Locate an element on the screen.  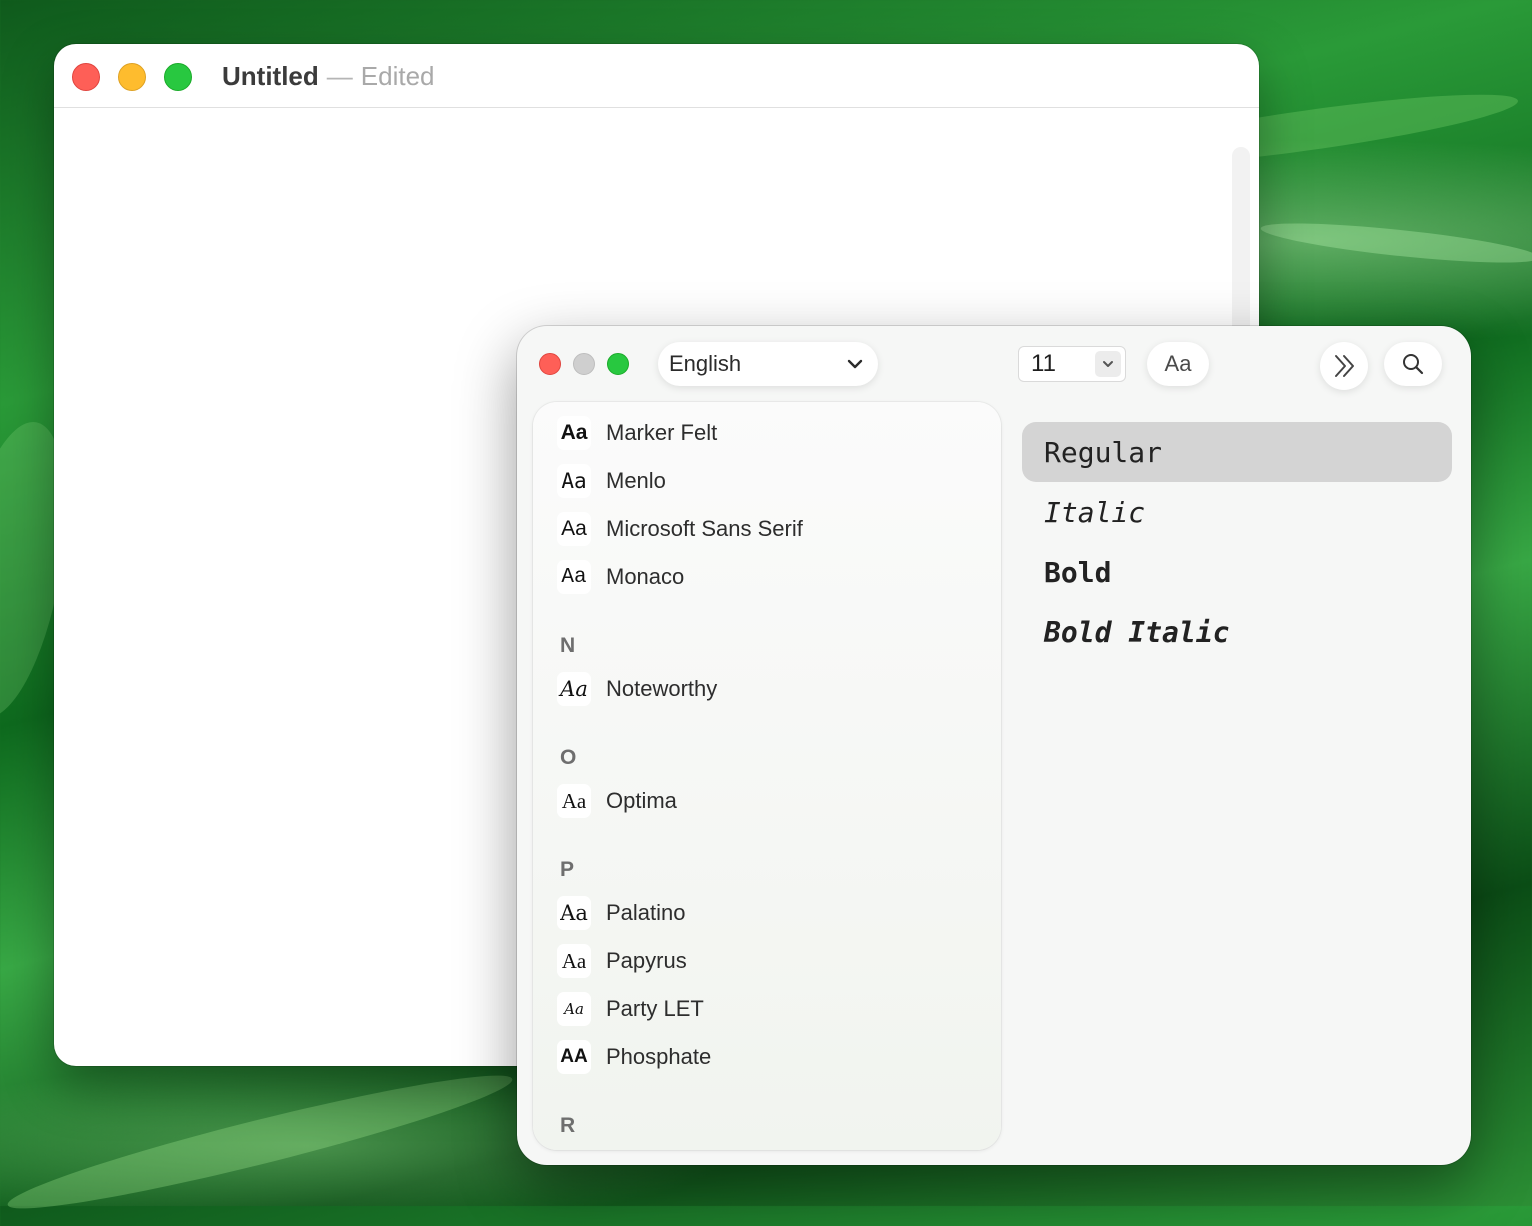
more-options-button is located at coordinates (1344, 366).